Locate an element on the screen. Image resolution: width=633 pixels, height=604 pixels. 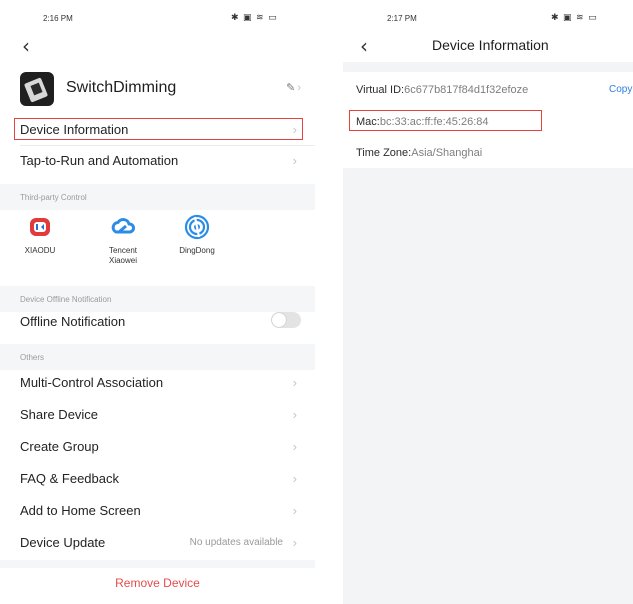
offline-notification-toggle is located at coordinates (286, 320).